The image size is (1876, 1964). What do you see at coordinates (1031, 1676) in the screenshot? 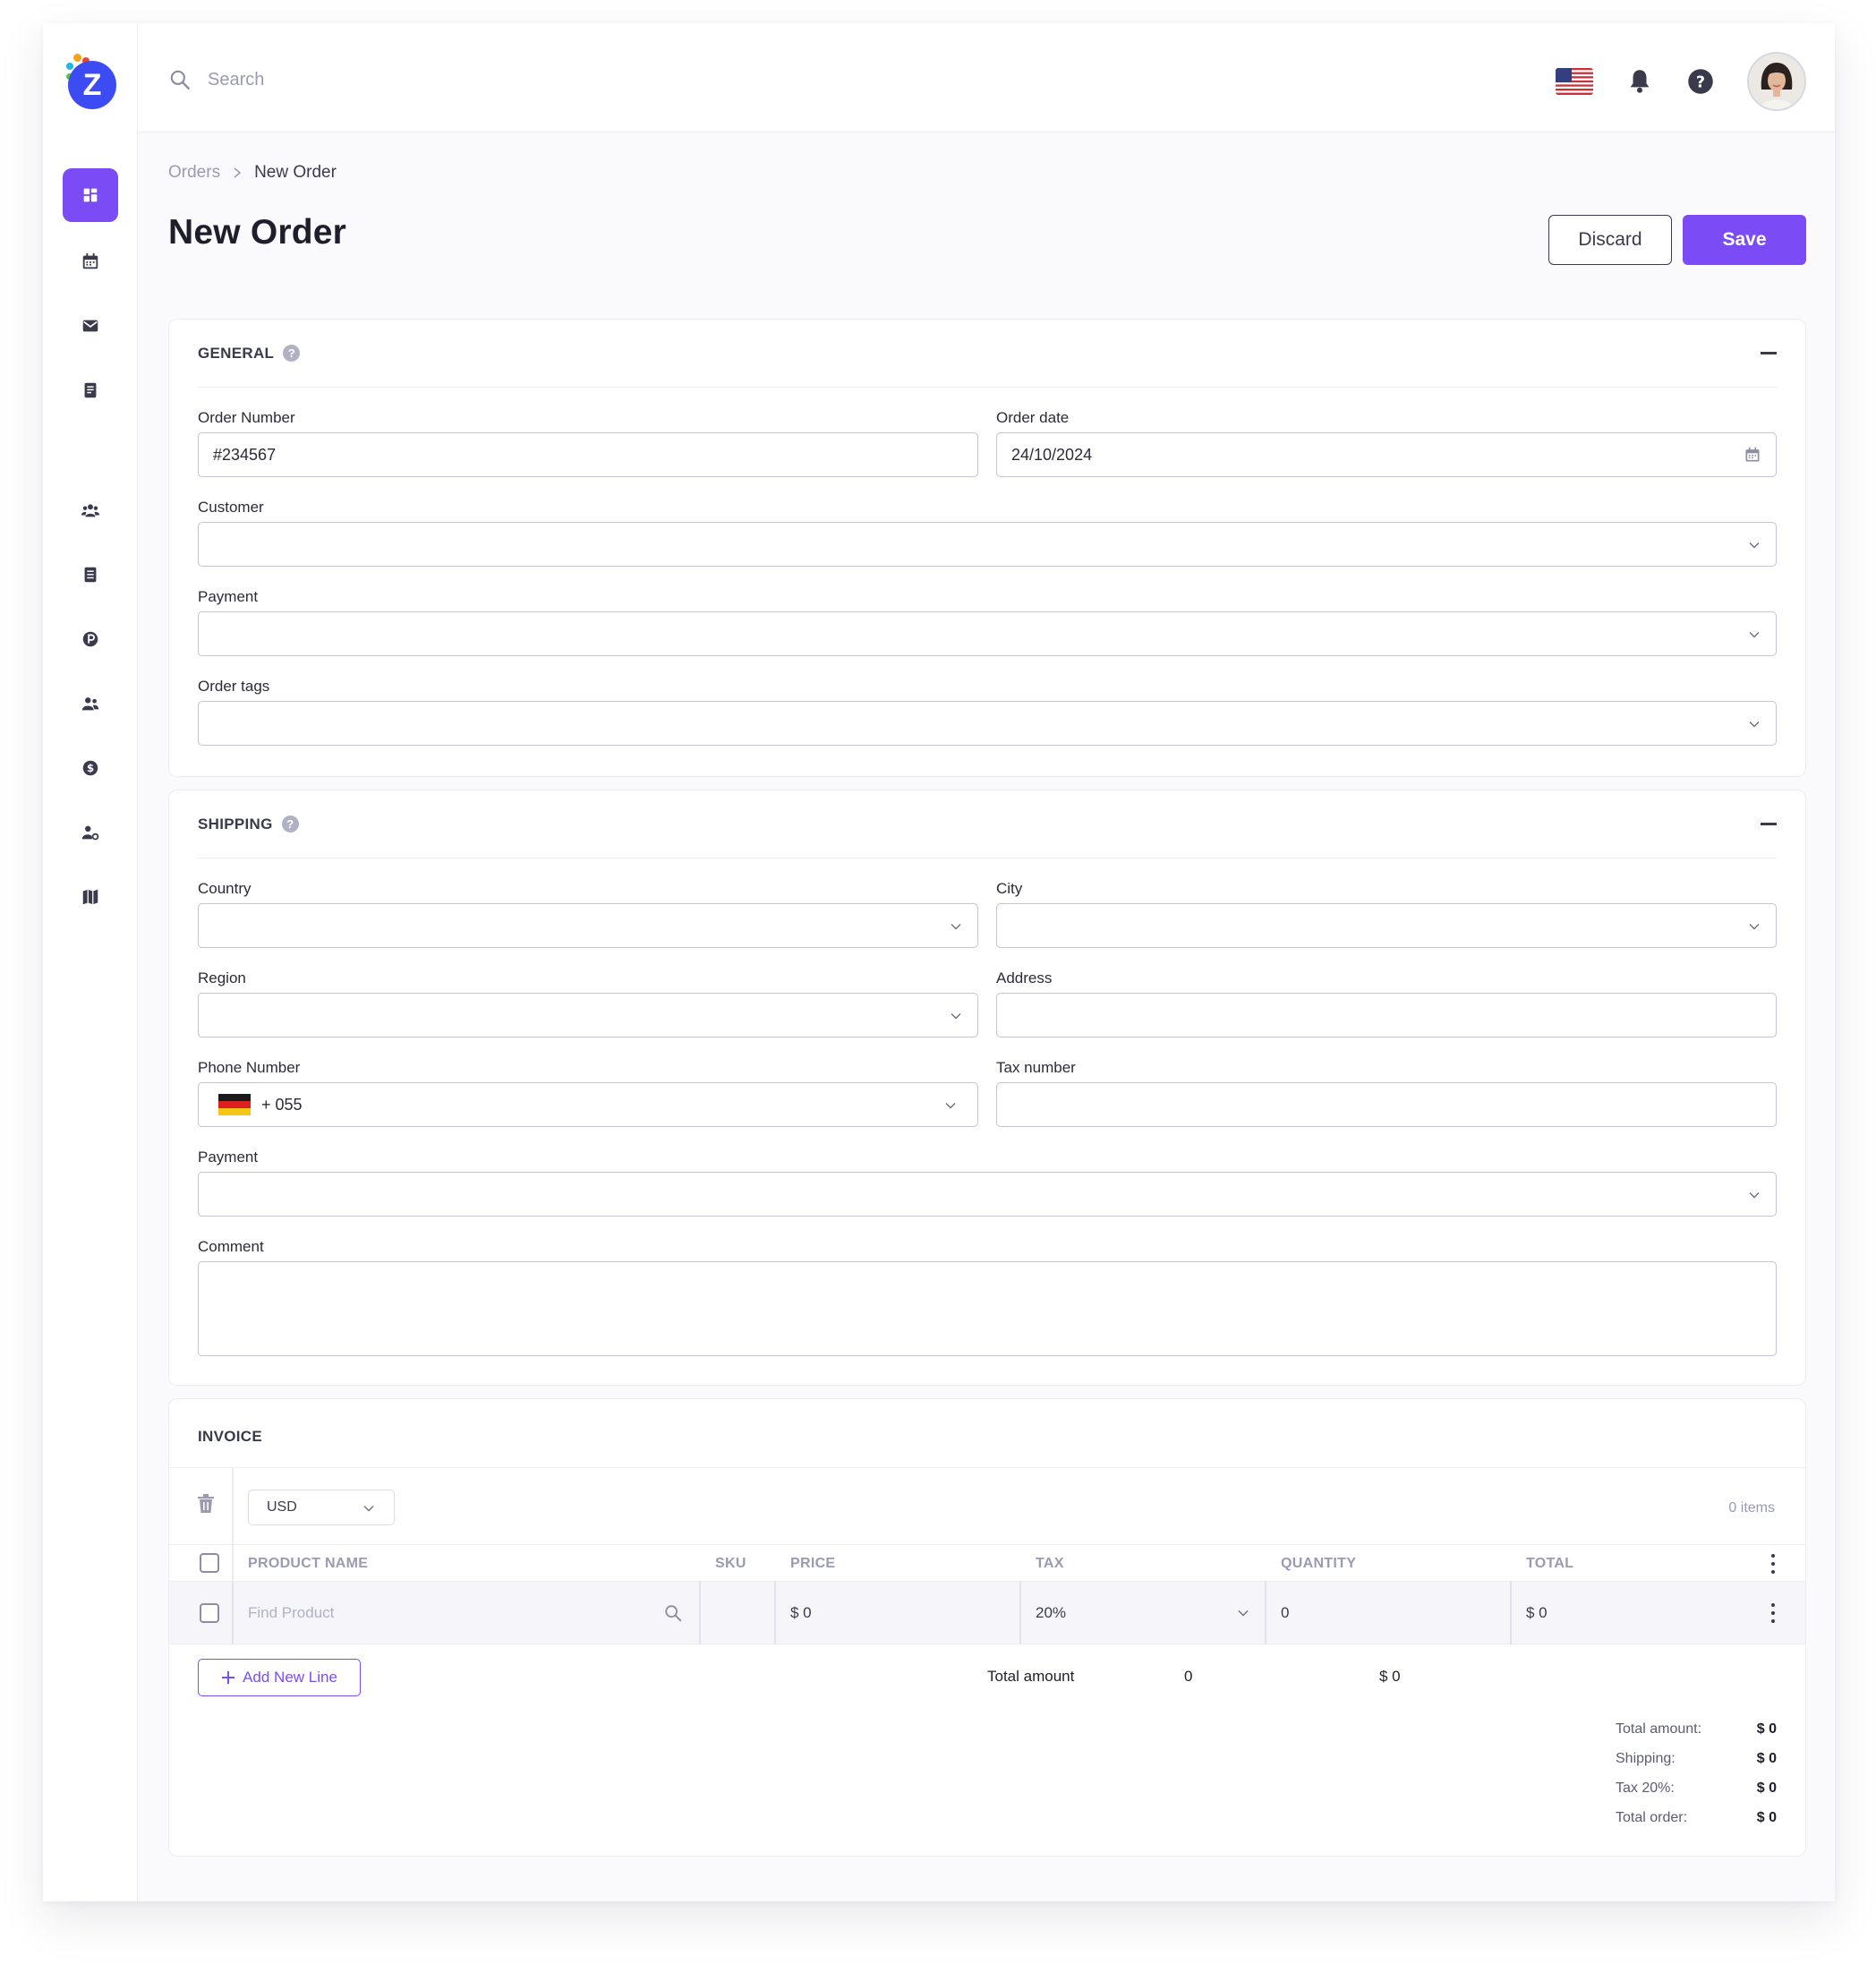
I see `total-amount-label: Total amount` at bounding box center [1031, 1676].